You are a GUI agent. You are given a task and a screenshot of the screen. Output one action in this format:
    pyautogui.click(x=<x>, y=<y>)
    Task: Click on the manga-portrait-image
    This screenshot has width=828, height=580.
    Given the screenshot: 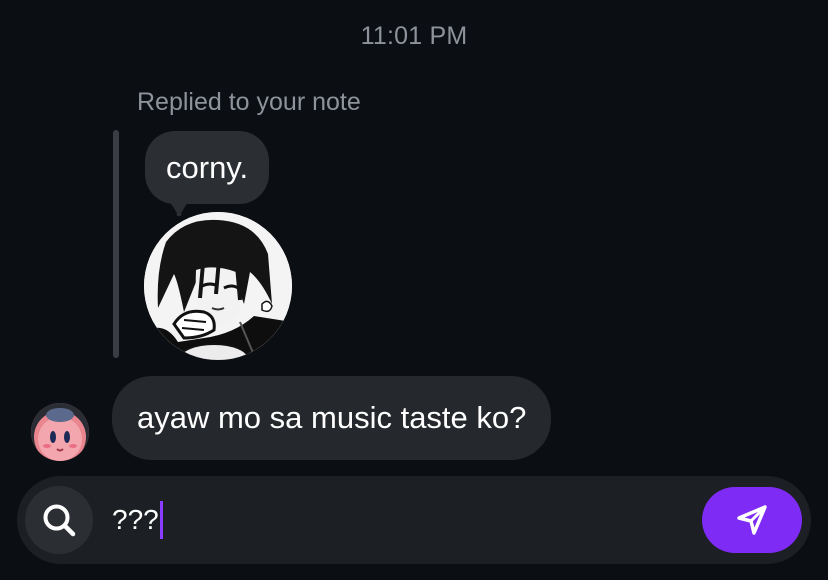 What is the action you would take?
    pyautogui.click(x=218, y=286)
    